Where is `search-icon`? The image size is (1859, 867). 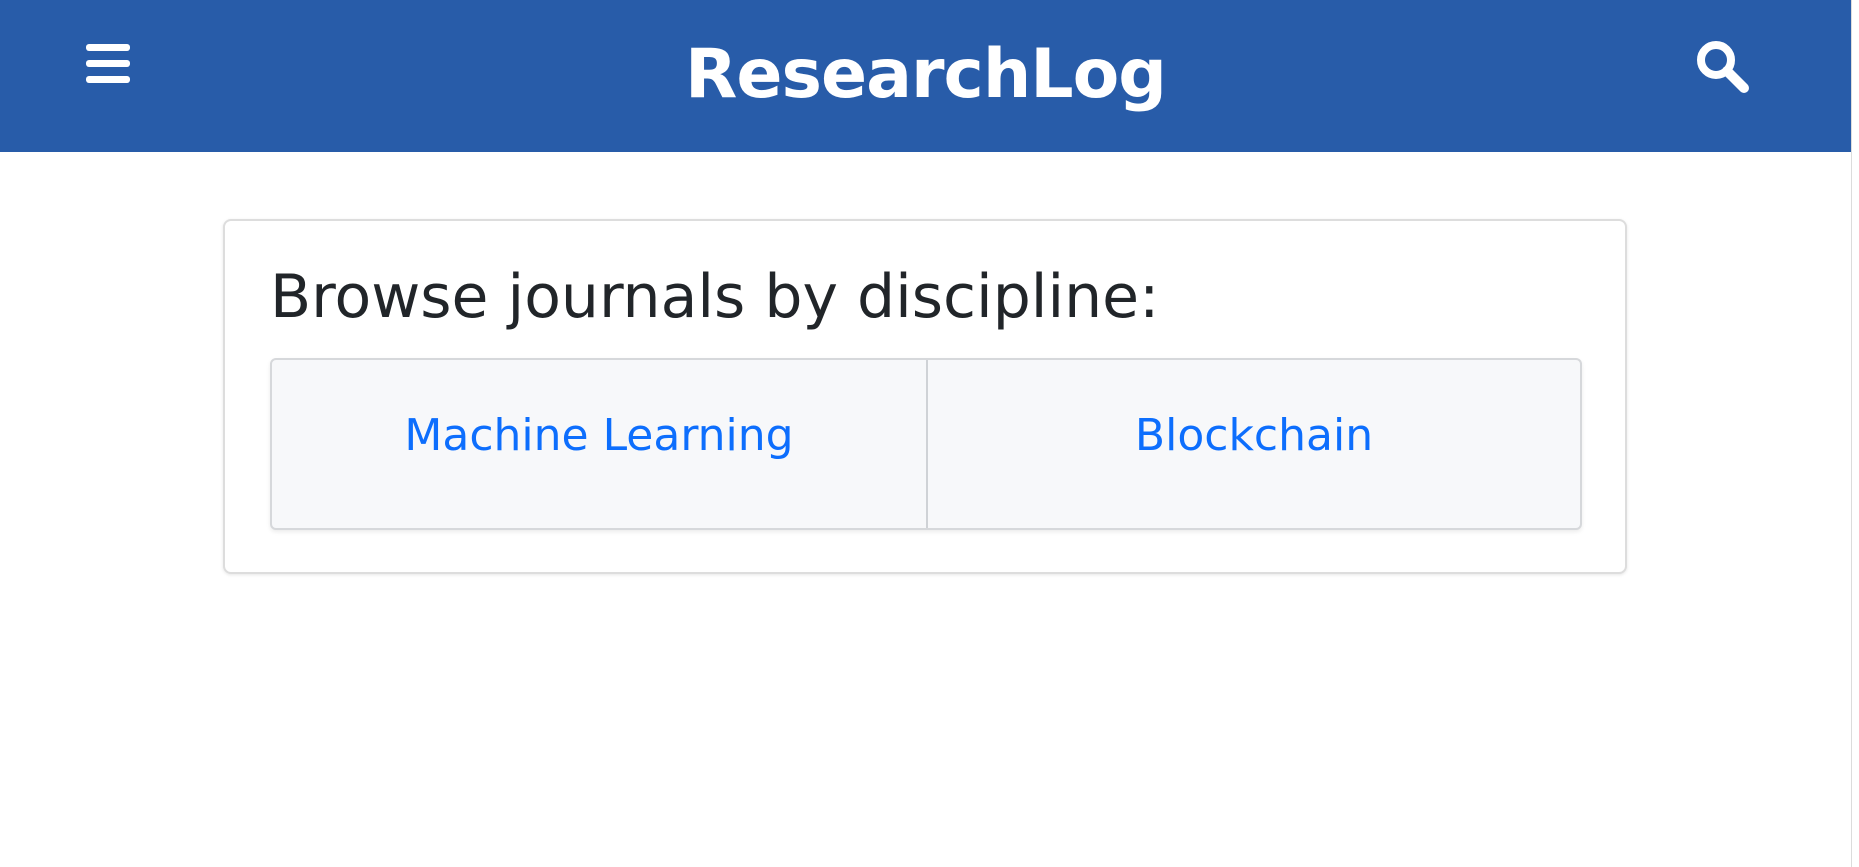
search-icon is located at coordinates (1723, 67).